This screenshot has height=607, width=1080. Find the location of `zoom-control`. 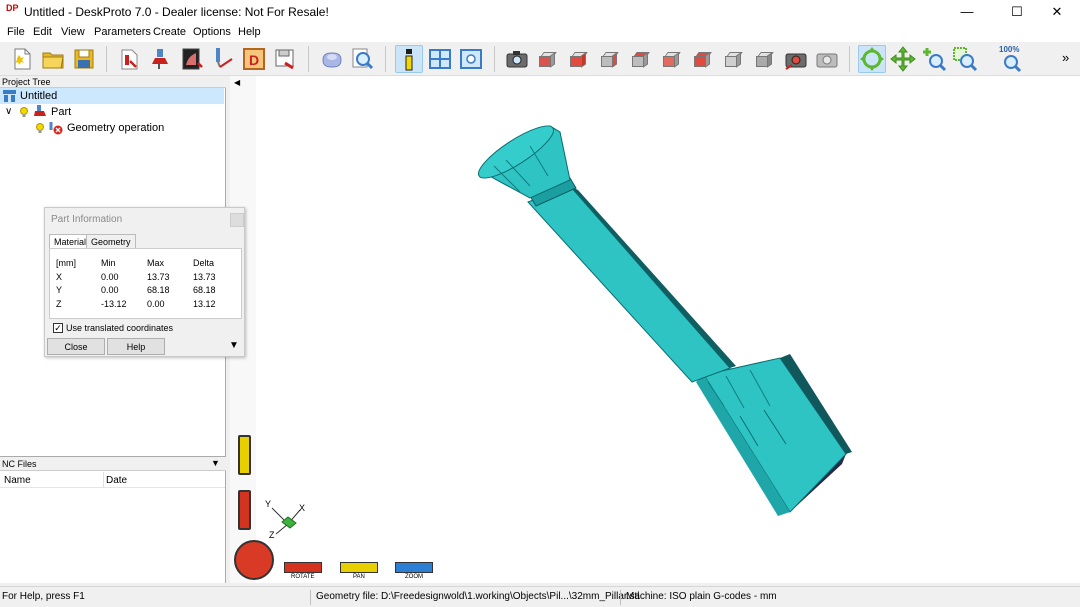

zoom-control is located at coordinates (414, 567).